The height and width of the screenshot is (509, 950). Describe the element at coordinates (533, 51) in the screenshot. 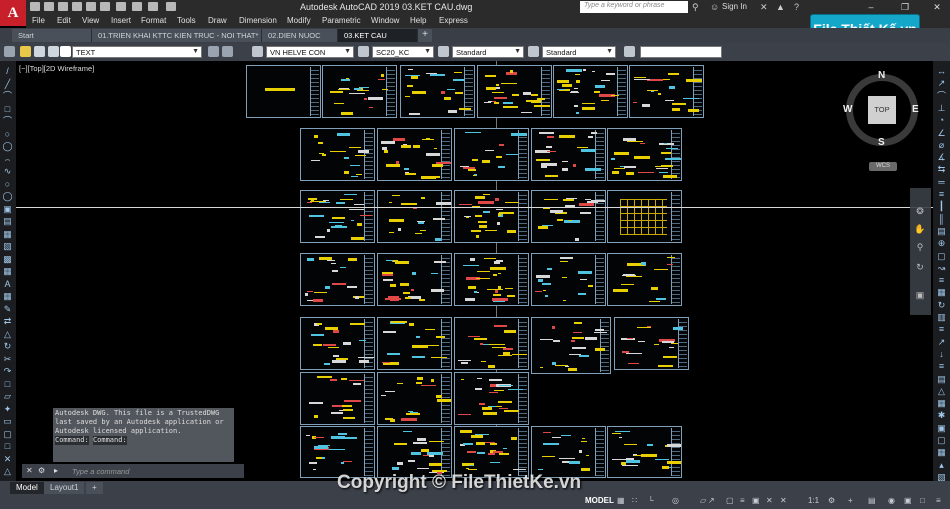

I see `multileader-style-icon` at that location.